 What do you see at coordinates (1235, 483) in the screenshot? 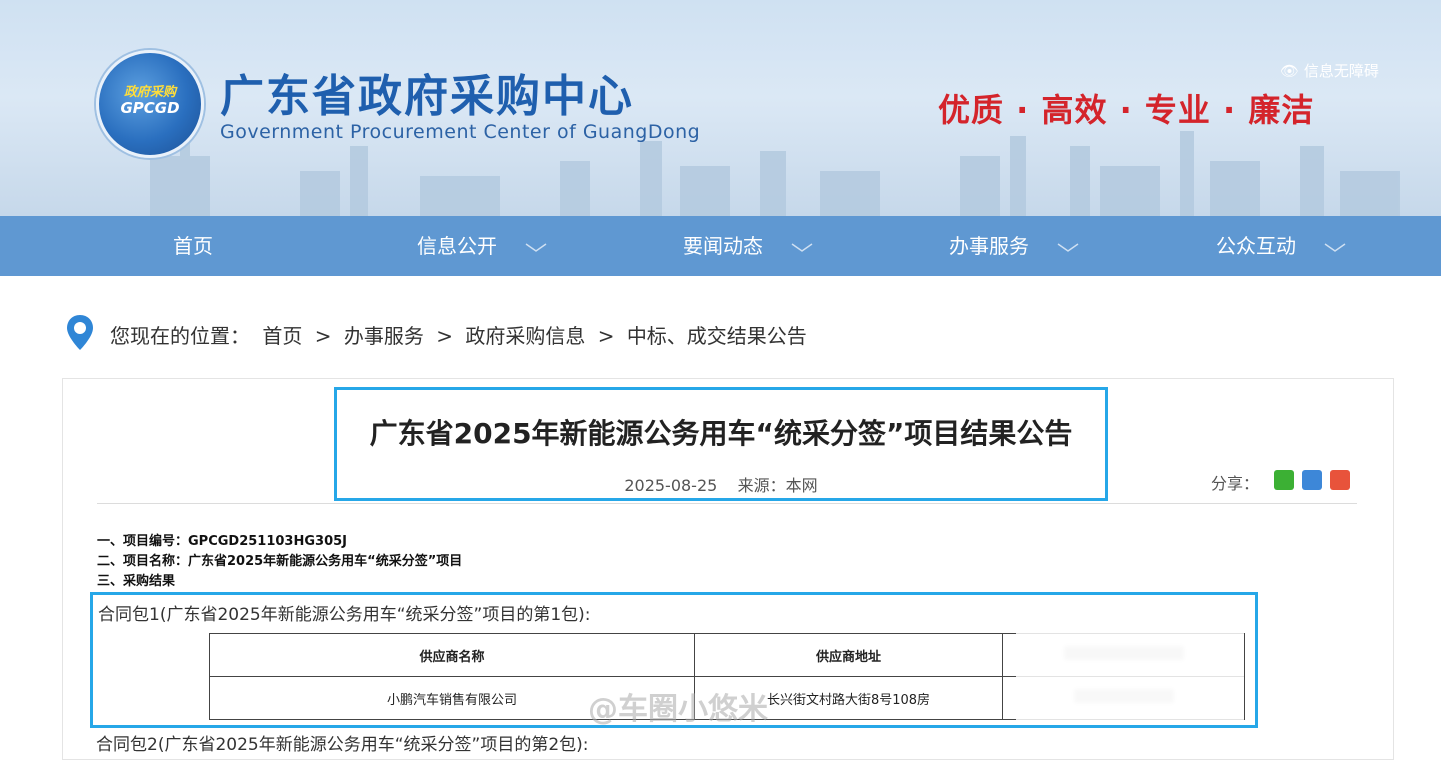
I see `share-label: 分享：` at bounding box center [1235, 483].